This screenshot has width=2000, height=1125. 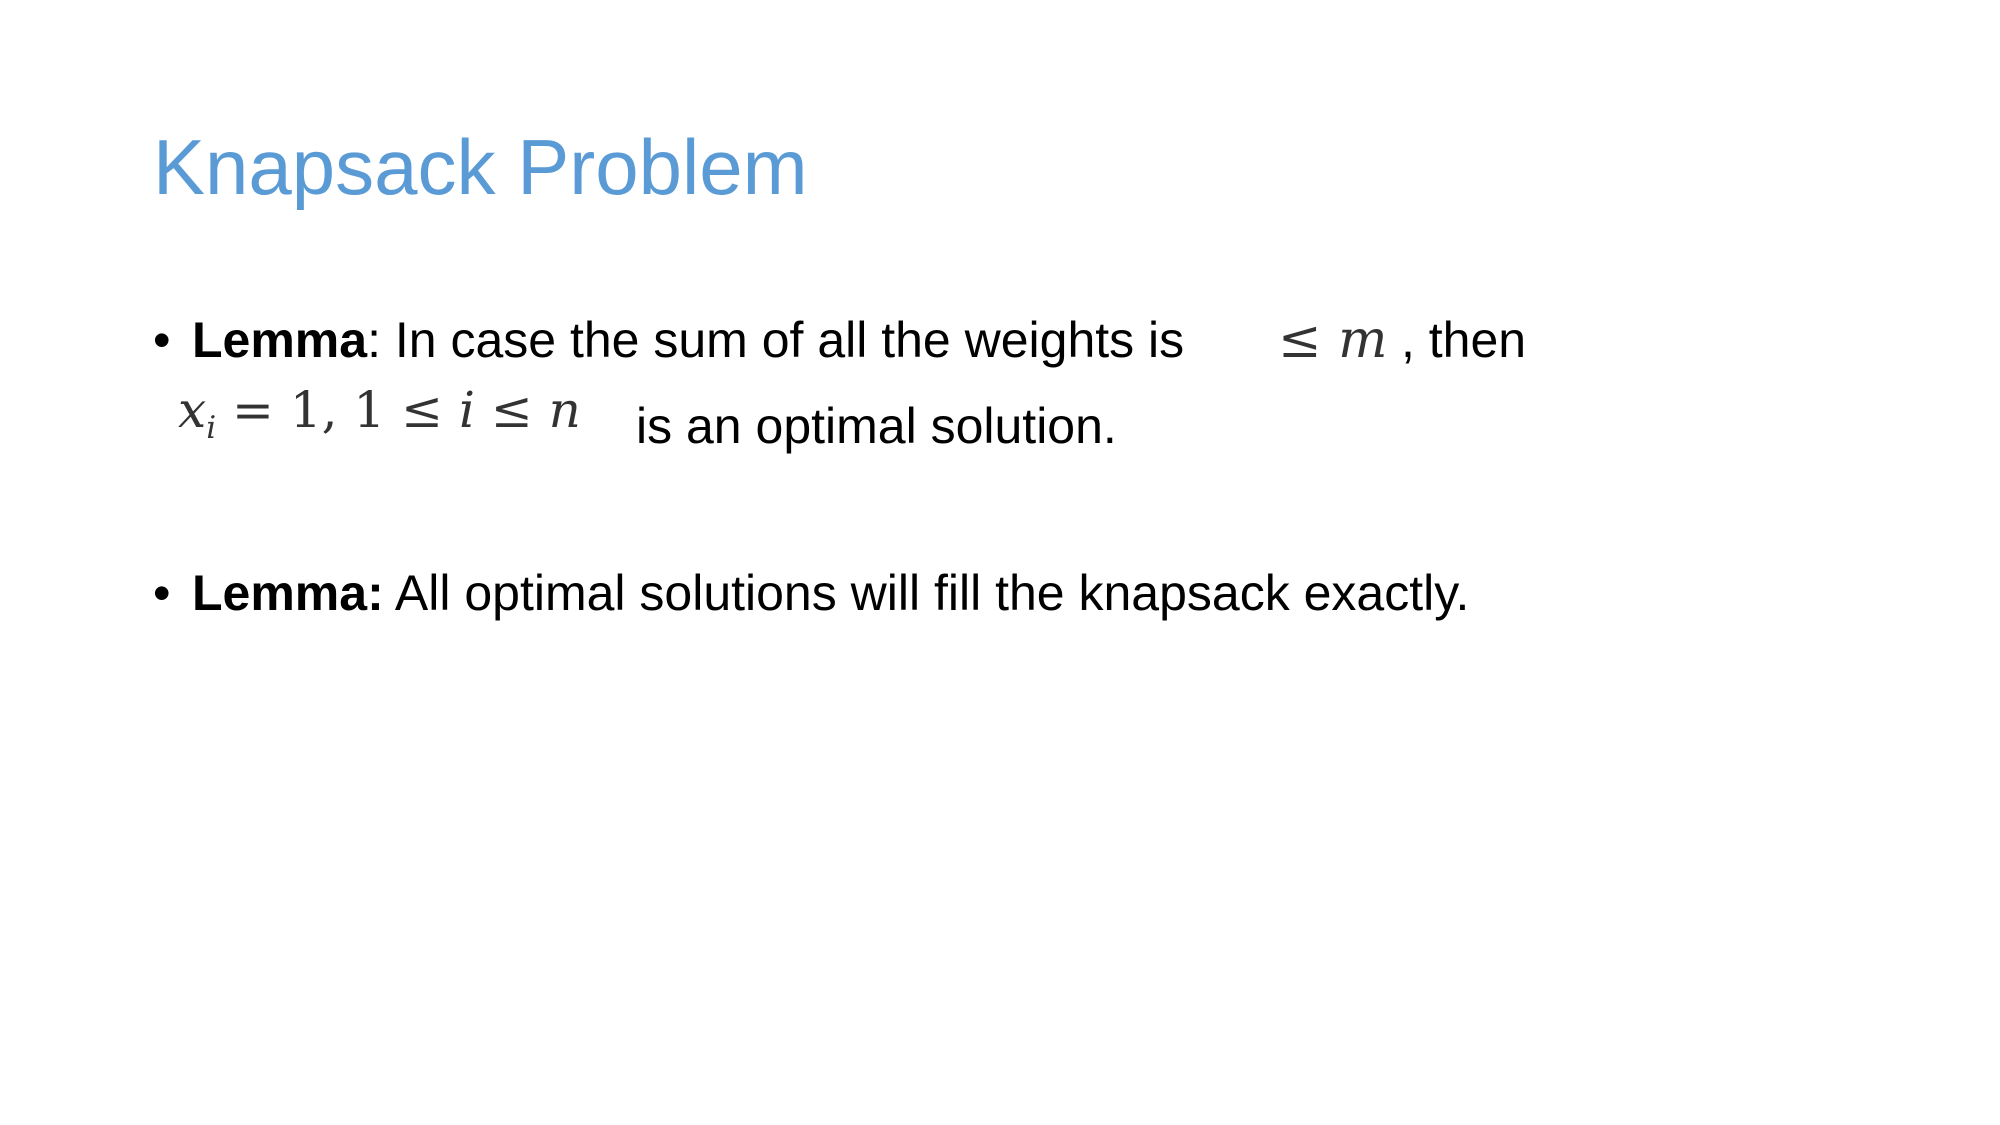 I want to click on math-variable: m, so click(x=1363, y=340).